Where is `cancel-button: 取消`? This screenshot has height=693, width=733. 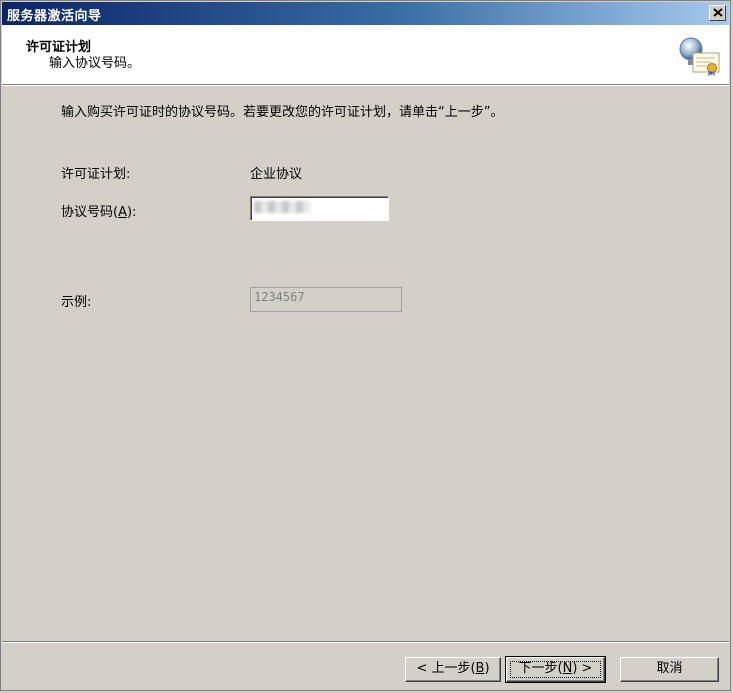 cancel-button: 取消 is located at coordinates (669, 669).